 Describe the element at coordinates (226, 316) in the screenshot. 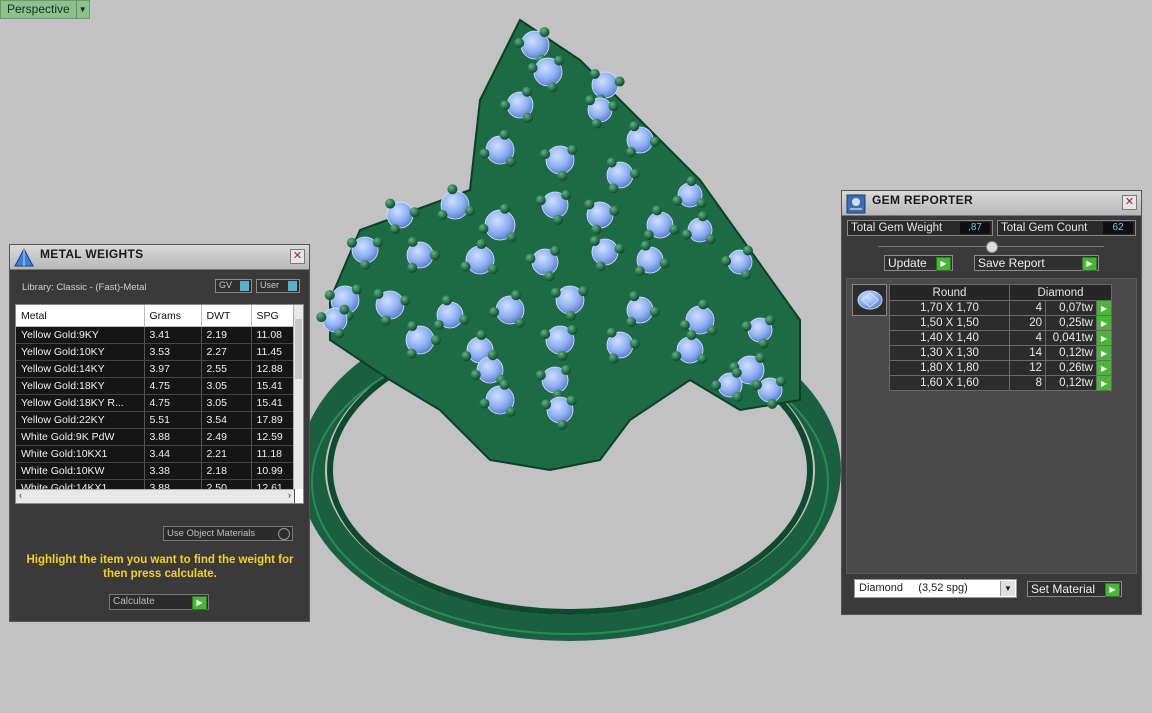

I see `column-header: DWT` at that location.